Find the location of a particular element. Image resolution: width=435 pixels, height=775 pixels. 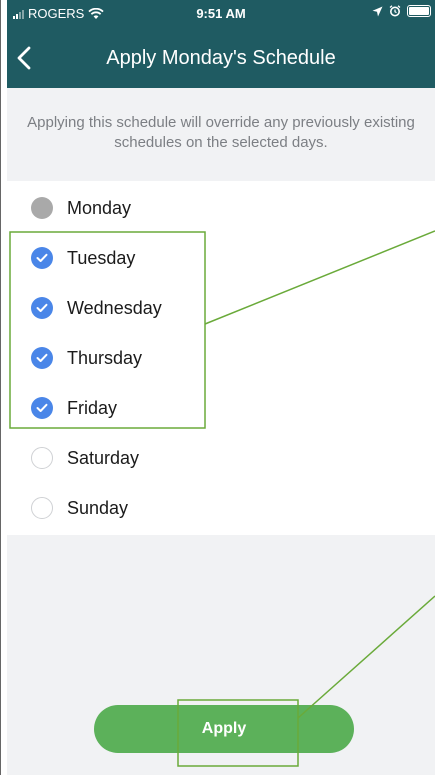

day-label: Wednesday is located at coordinates (114, 308).